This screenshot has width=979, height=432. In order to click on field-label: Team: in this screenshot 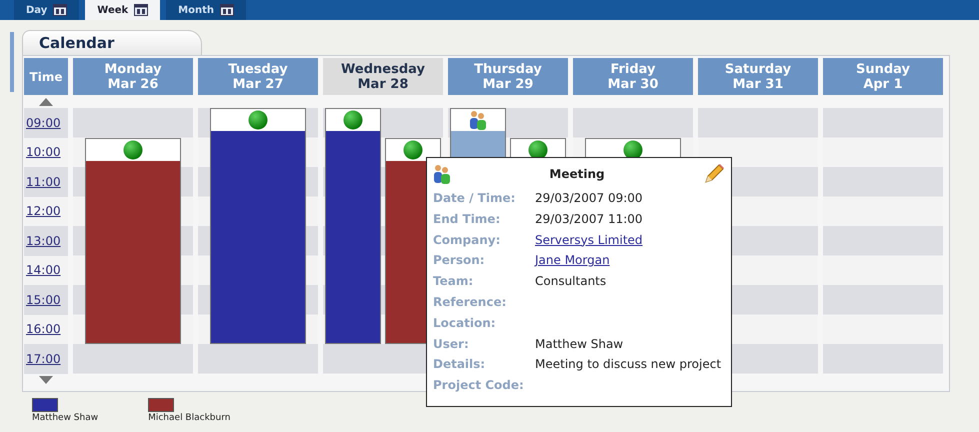, I will do `click(453, 281)`.